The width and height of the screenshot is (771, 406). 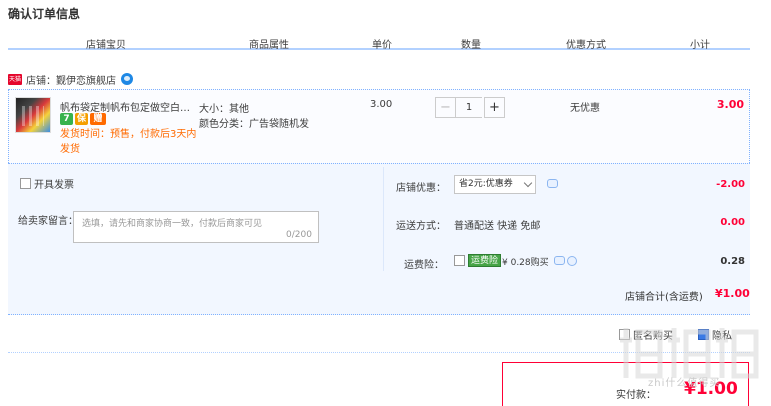 I want to click on shop-name-link: 店铺：觐伊恋旗舰店, so click(x=71, y=79).